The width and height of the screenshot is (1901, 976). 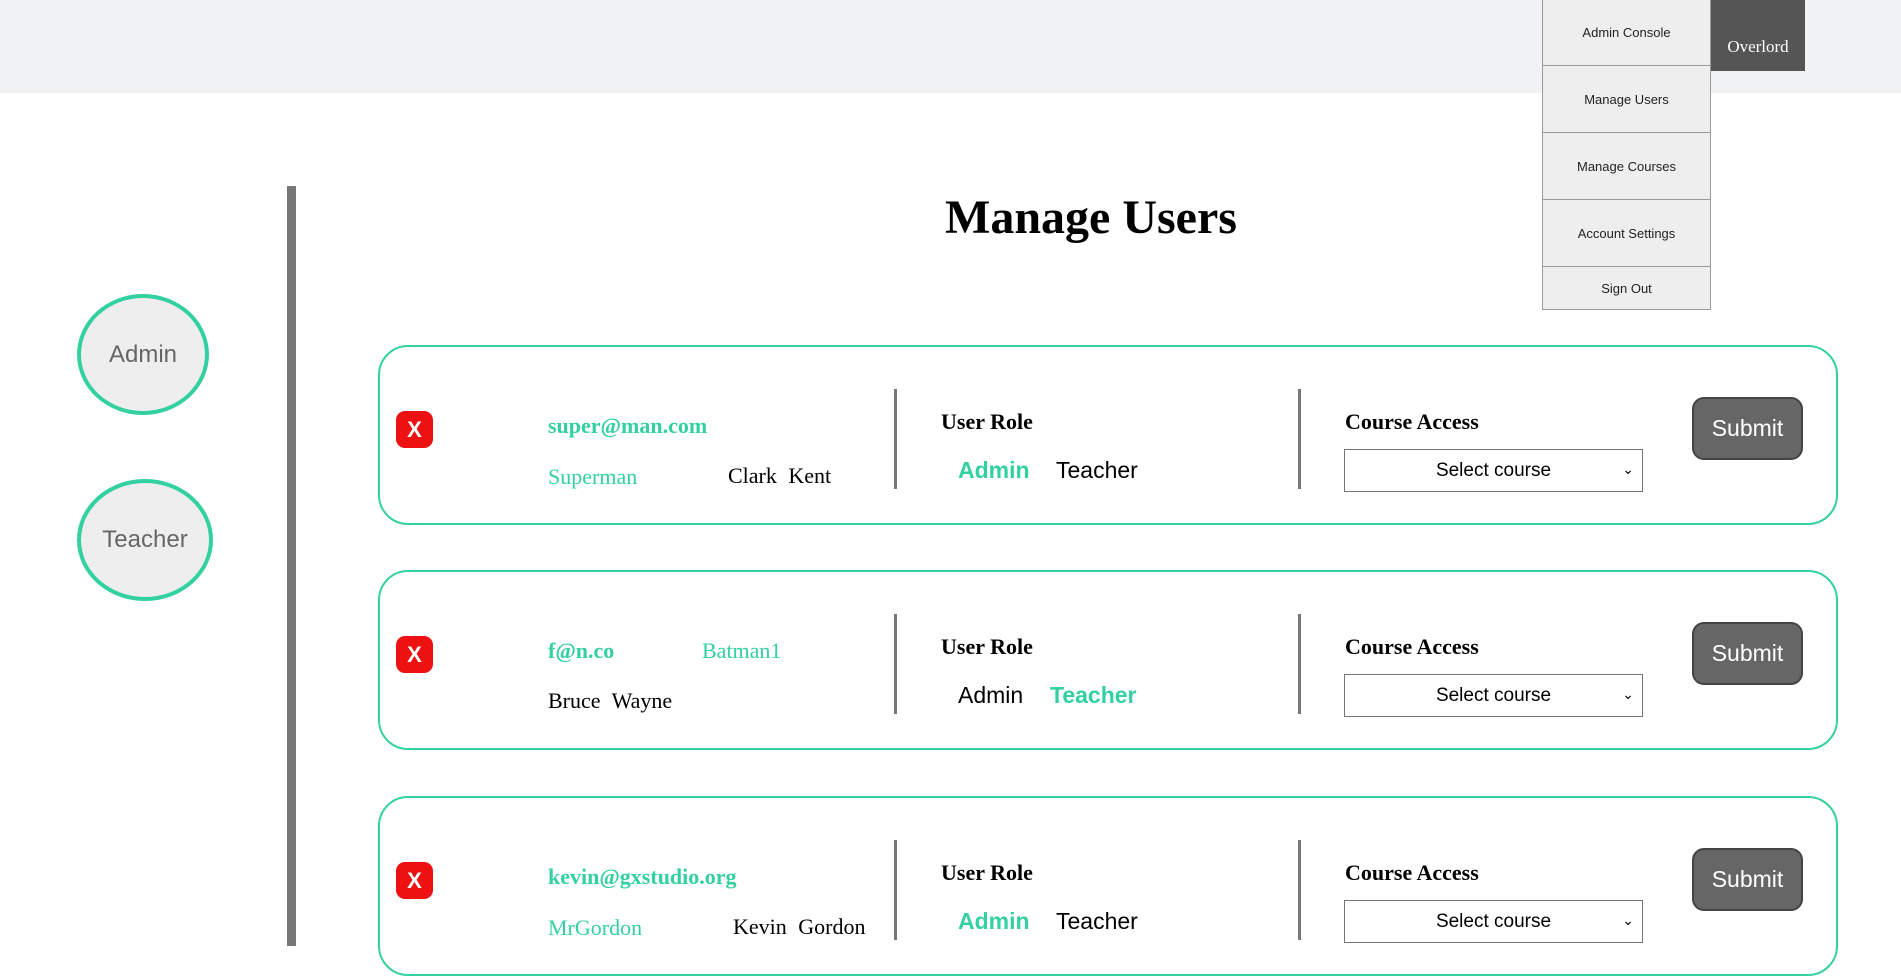 What do you see at coordinates (593, 476) in the screenshot?
I see `user-username: Superman` at bounding box center [593, 476].